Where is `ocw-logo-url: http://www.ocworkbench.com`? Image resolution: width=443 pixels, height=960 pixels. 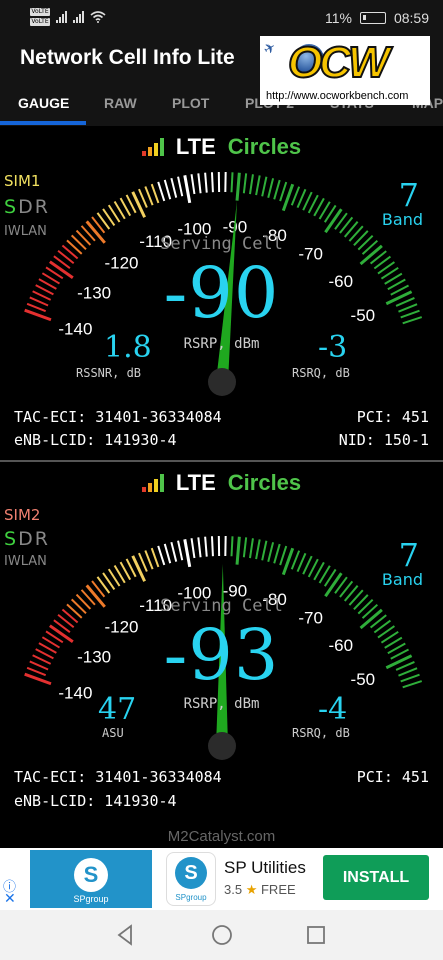 ocw-logo-url: http://www.ocworkbench.com is located at coordinates (337, 96).